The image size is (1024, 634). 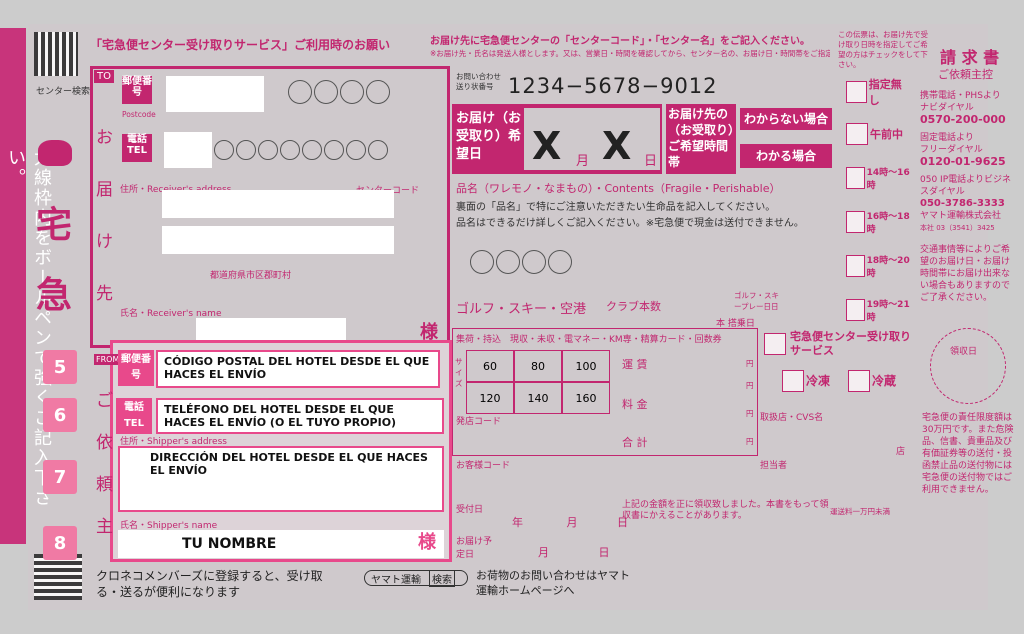 I want to click on yen-2: 円, so click(x=750, y=385).